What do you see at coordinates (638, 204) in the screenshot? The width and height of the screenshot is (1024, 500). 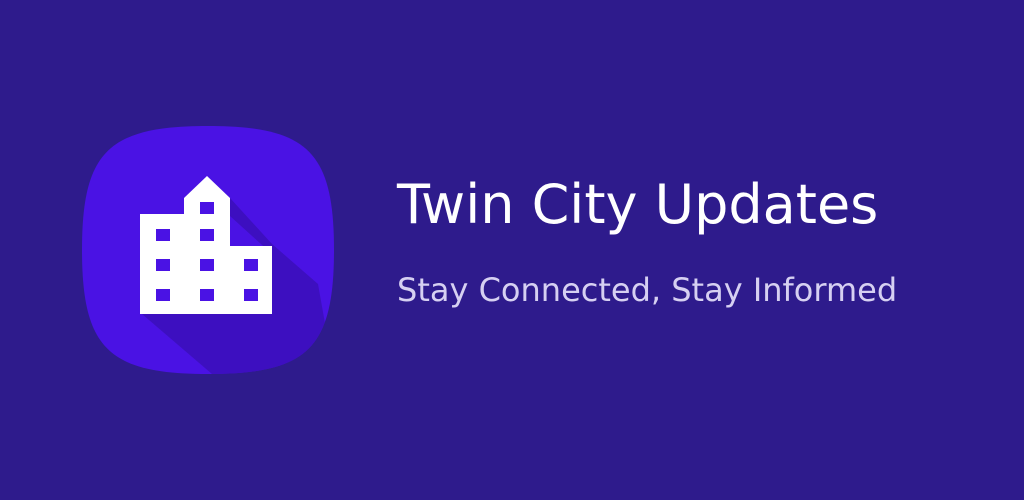 I see `app-title: Twin City Updates` at bounding box center [638, 204].